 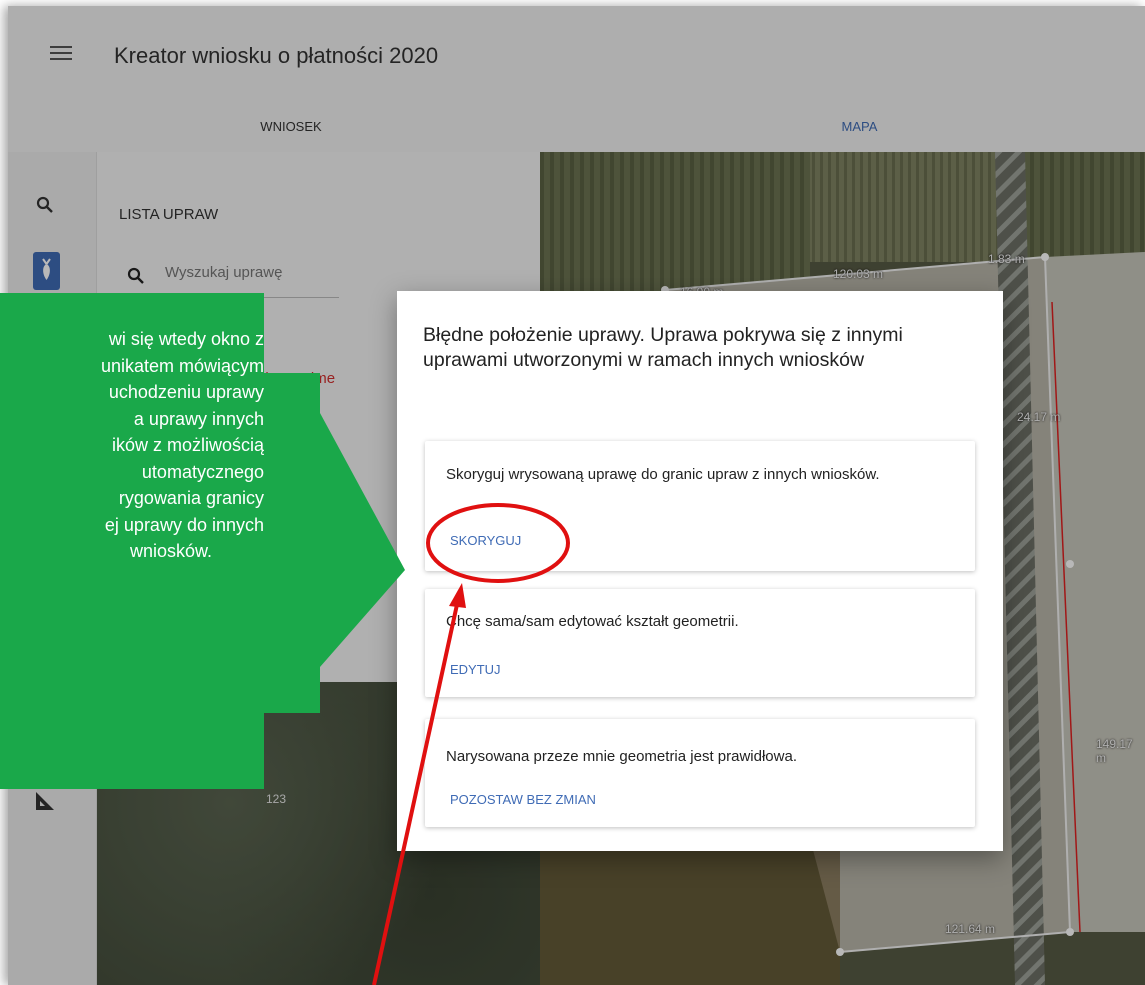 What do you see at coordinates (498, 543) in the screenshot?
I see `highlight-ellipse` at bounding box center [498, 543].